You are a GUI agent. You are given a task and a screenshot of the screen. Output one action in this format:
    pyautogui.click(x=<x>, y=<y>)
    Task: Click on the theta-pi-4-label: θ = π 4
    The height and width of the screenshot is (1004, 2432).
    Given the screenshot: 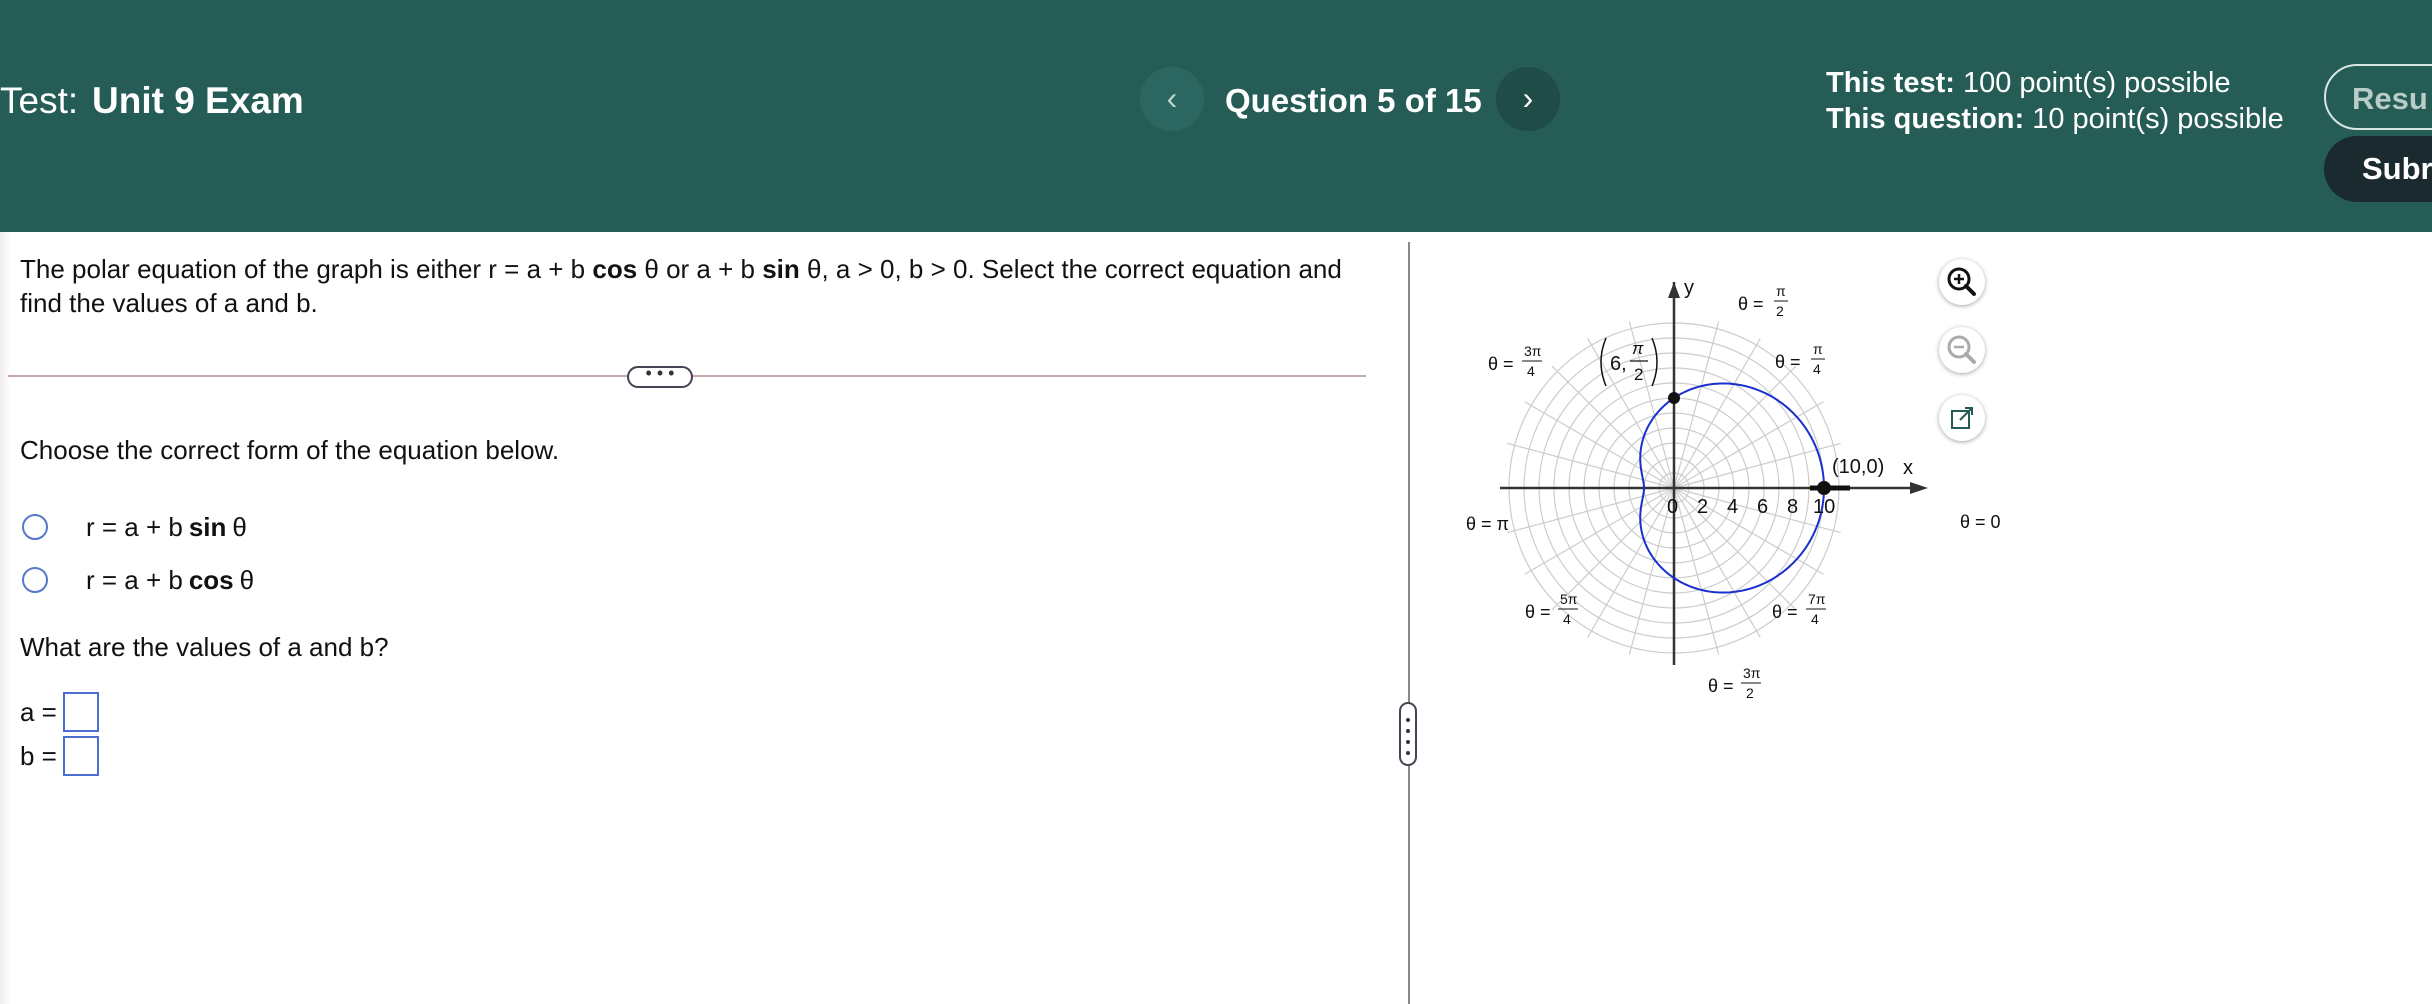 What is the action you would take?
    pyautogui.click(x=1800, y=359)
    